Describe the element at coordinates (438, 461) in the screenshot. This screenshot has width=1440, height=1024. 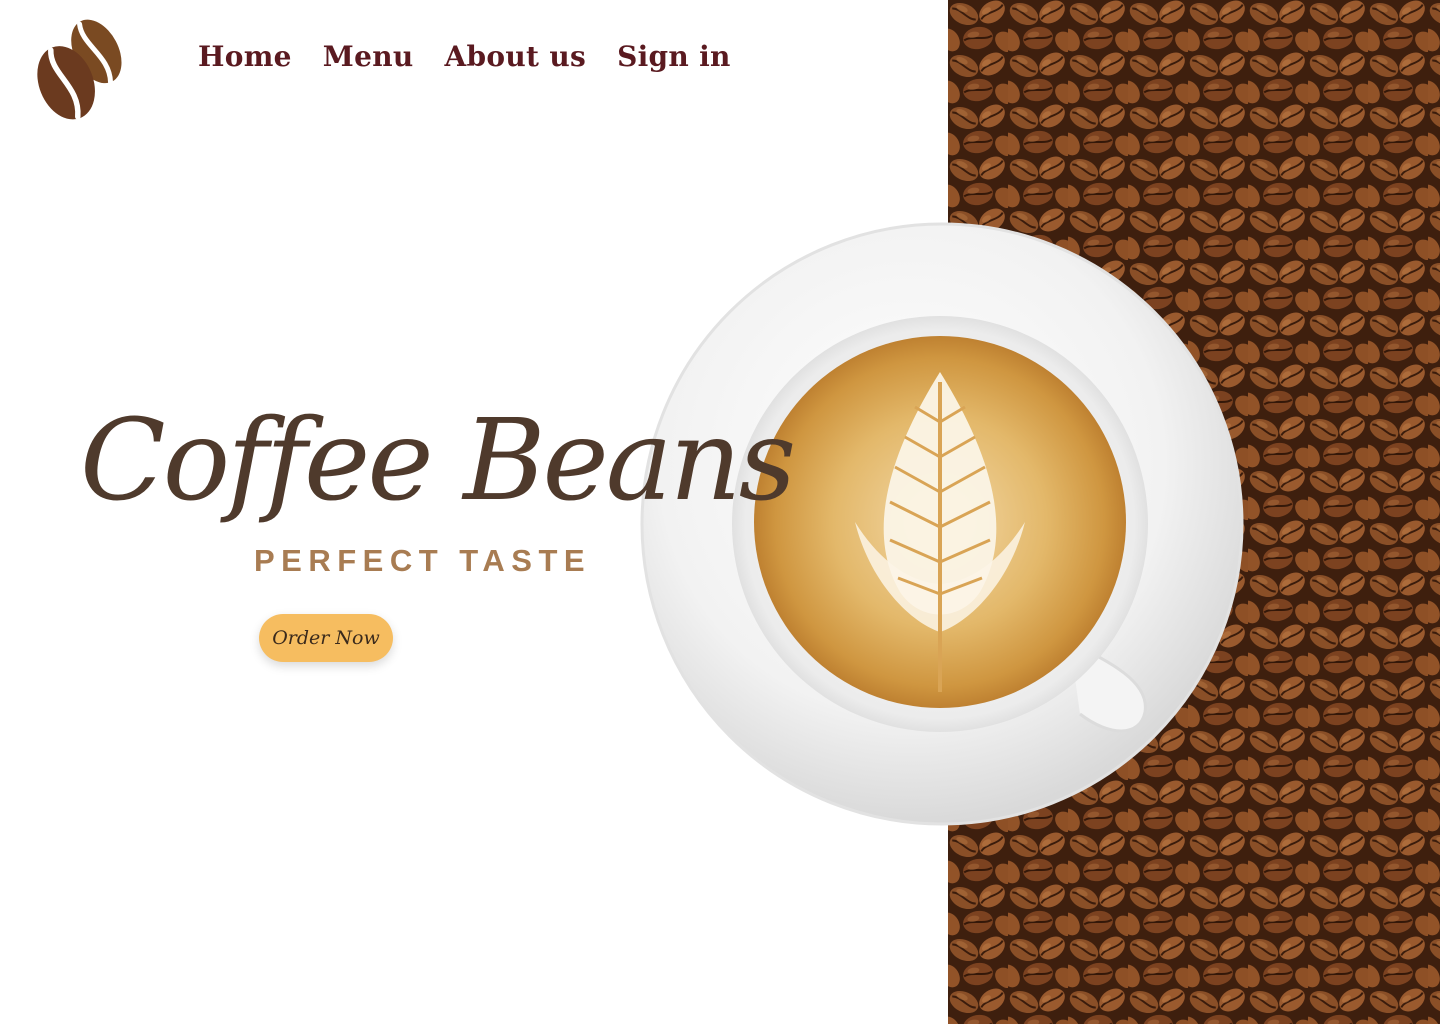
I see `hero-title: Coffee Beans` at that location.